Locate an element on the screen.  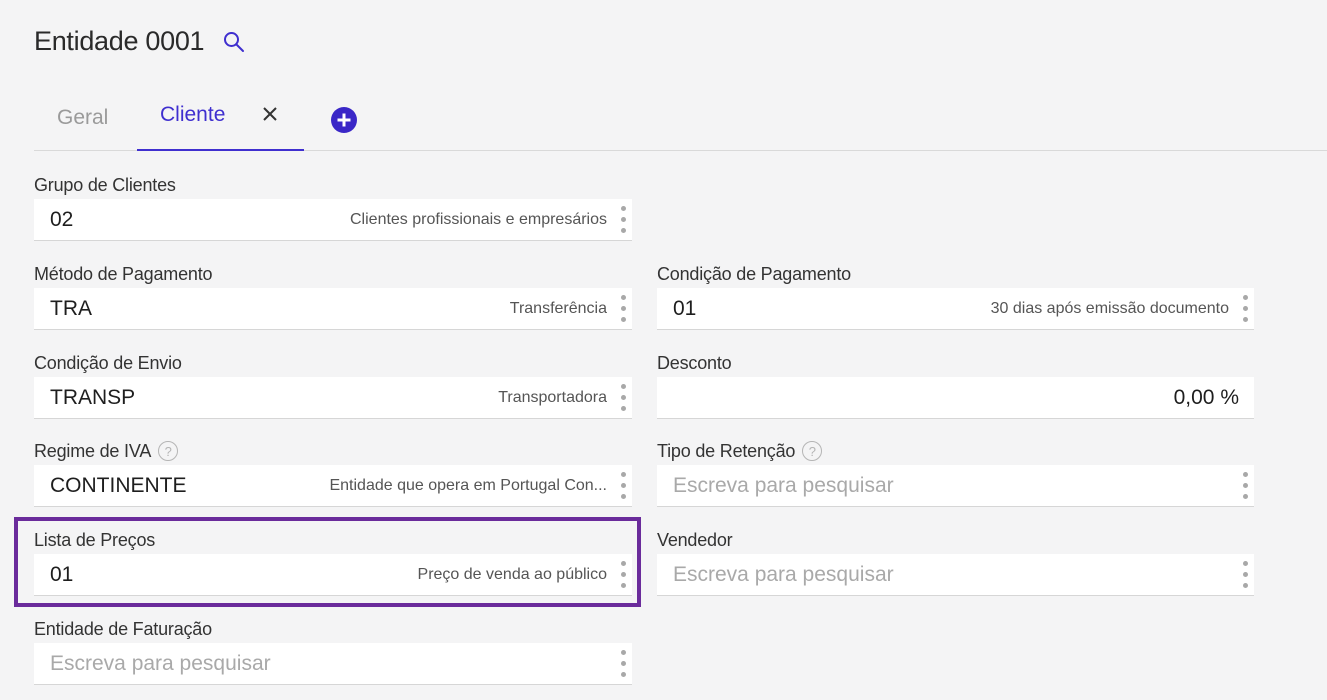
field-label: Condição de Pagamento is located at coordinates (754, 273).